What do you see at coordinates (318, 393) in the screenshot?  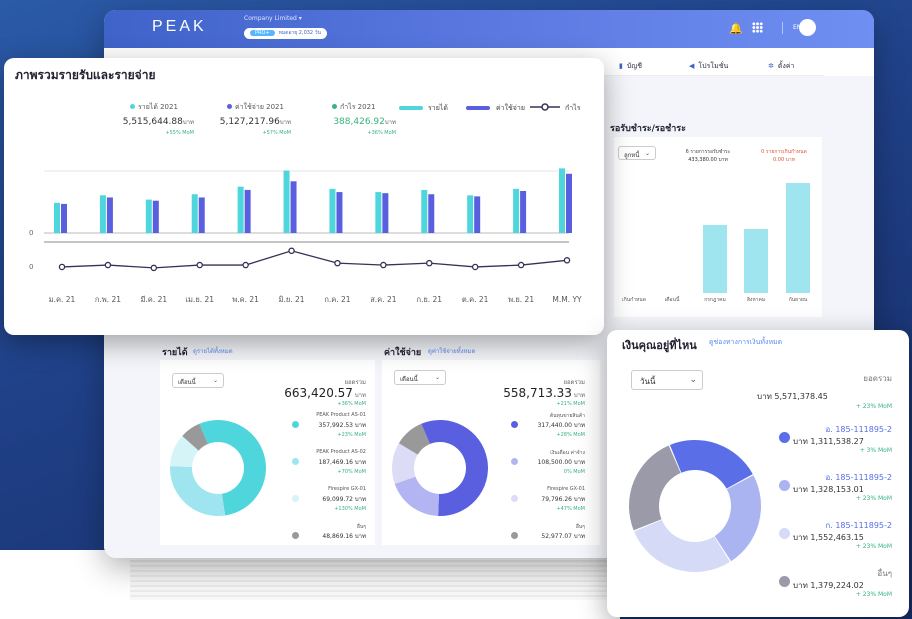 I see `total-amount: 663,420.57` at bounding box center [318, 393].